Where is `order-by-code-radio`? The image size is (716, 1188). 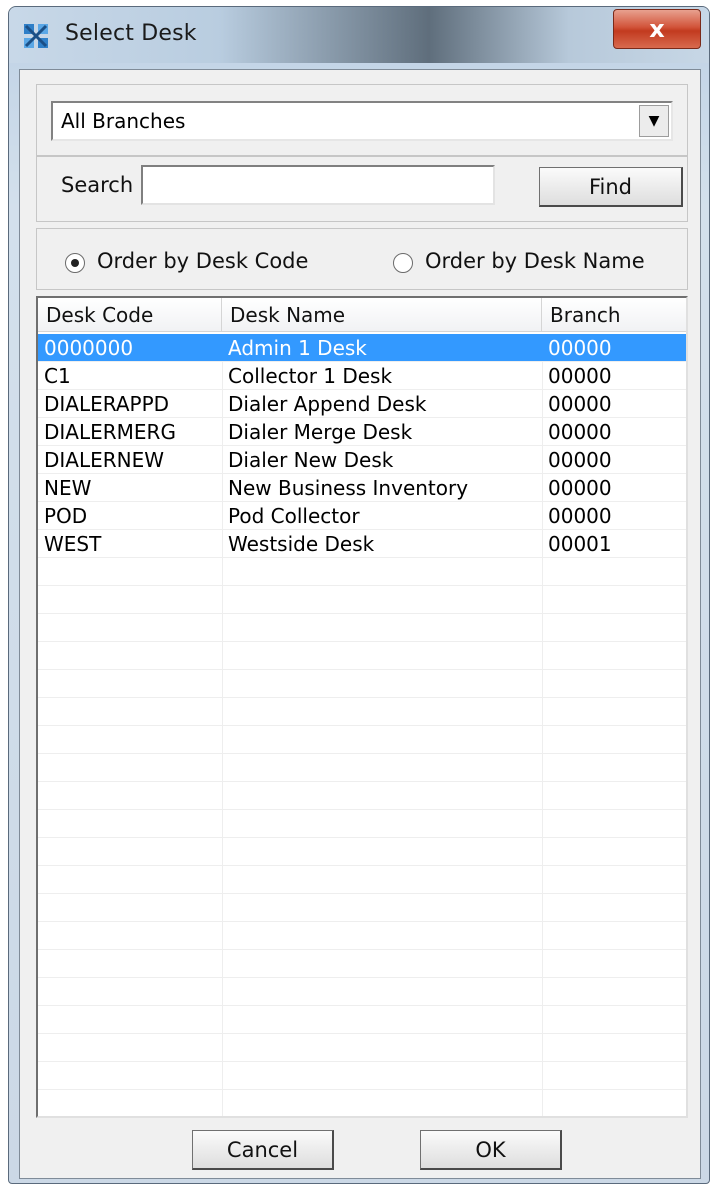 order-by-code-radio is located at coordinates (75, 263).